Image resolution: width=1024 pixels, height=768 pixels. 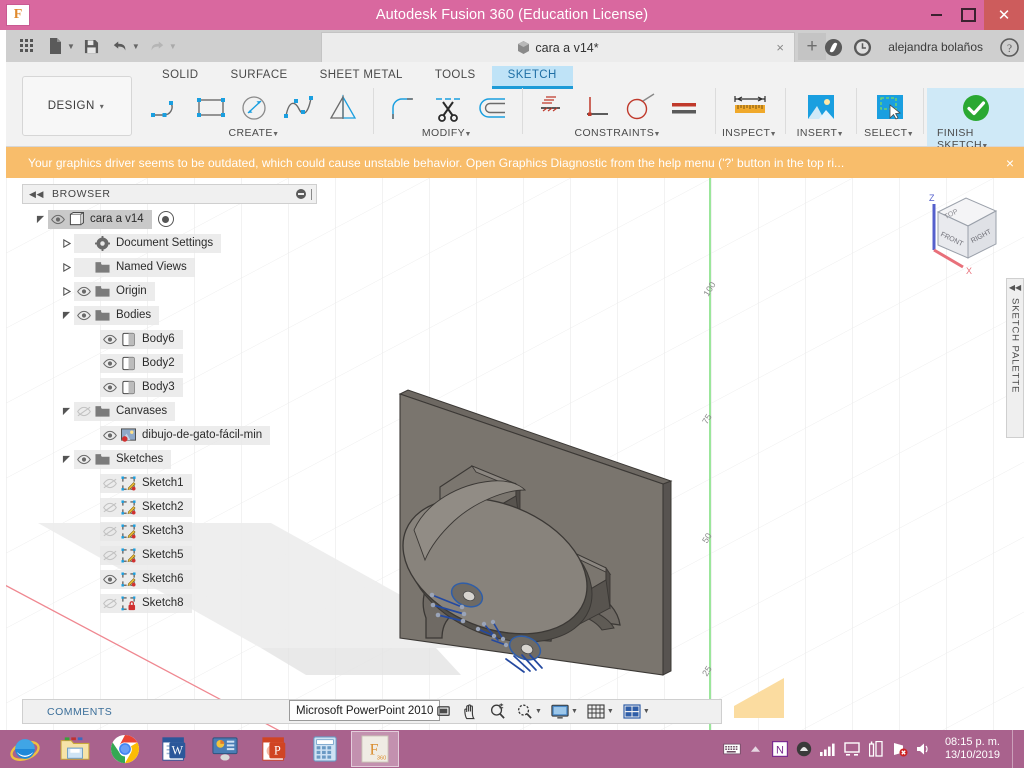 What do you see at coordinates (976, 108) in the screenshot?
I see `finish-sketch-check-icon` at bounding box center [976, 108].